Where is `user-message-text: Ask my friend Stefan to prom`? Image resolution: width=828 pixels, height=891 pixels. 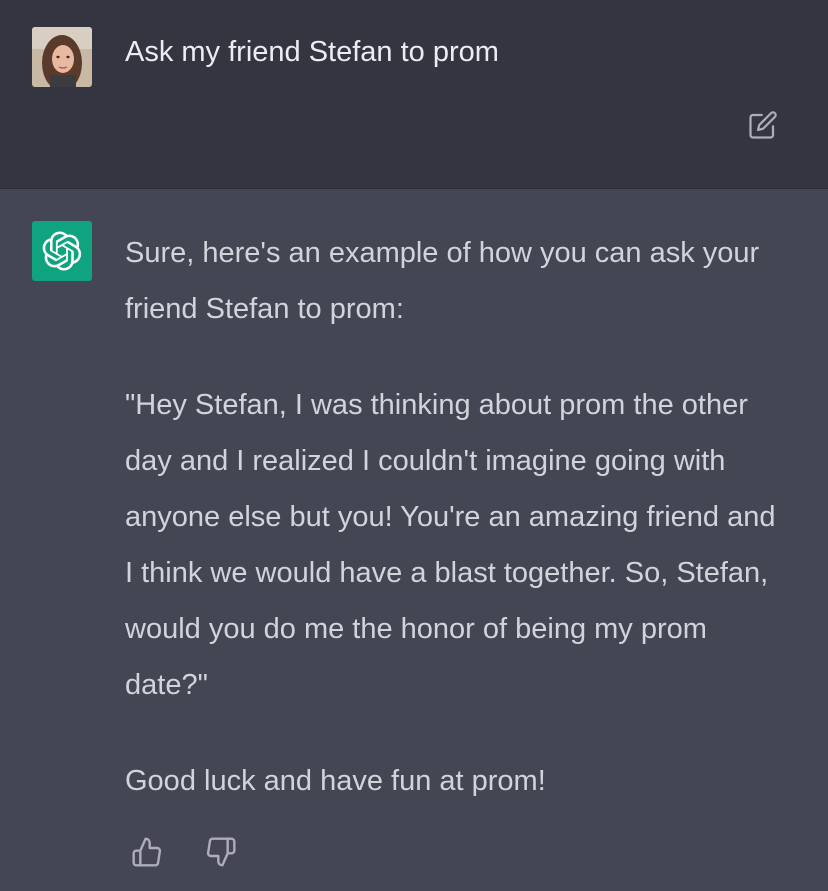 user-message-text: Ask my friend Stefan to prom is located at coordinates (312, 52).